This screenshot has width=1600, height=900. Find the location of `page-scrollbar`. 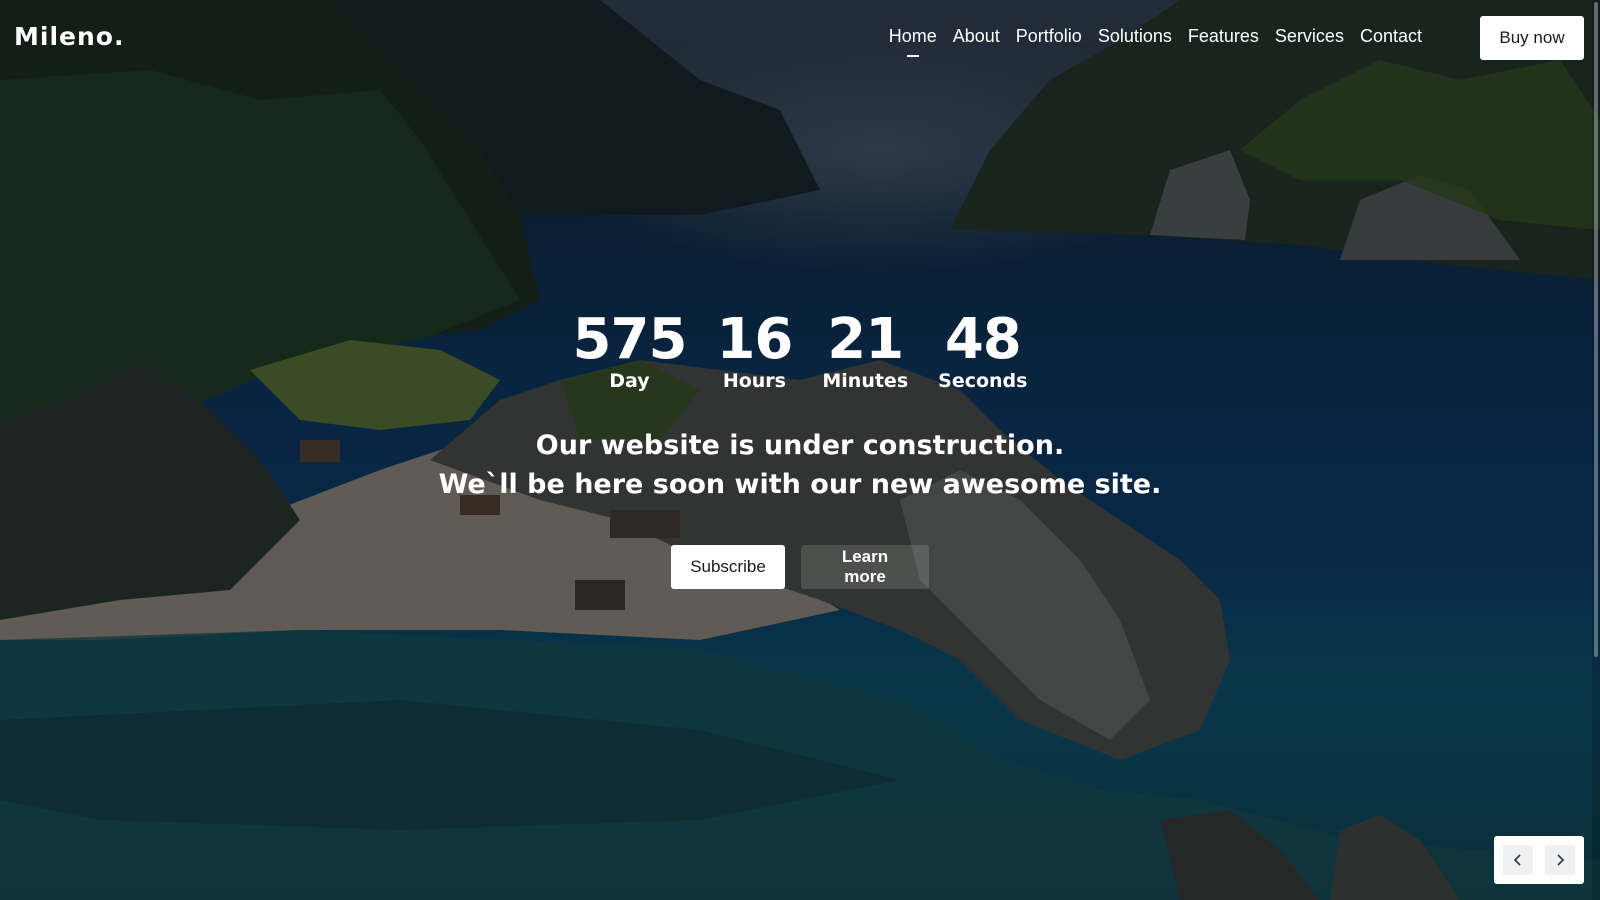

page-scrollbar is located at coordinates (1596, 450).